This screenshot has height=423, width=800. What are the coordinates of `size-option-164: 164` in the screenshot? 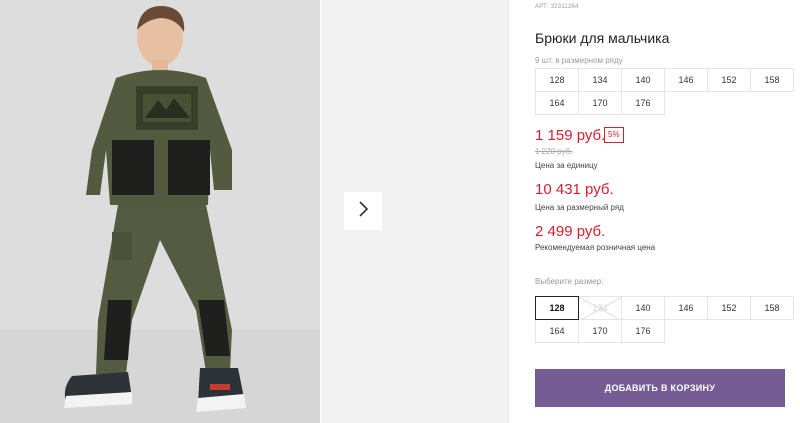 It's located at (557, 331).